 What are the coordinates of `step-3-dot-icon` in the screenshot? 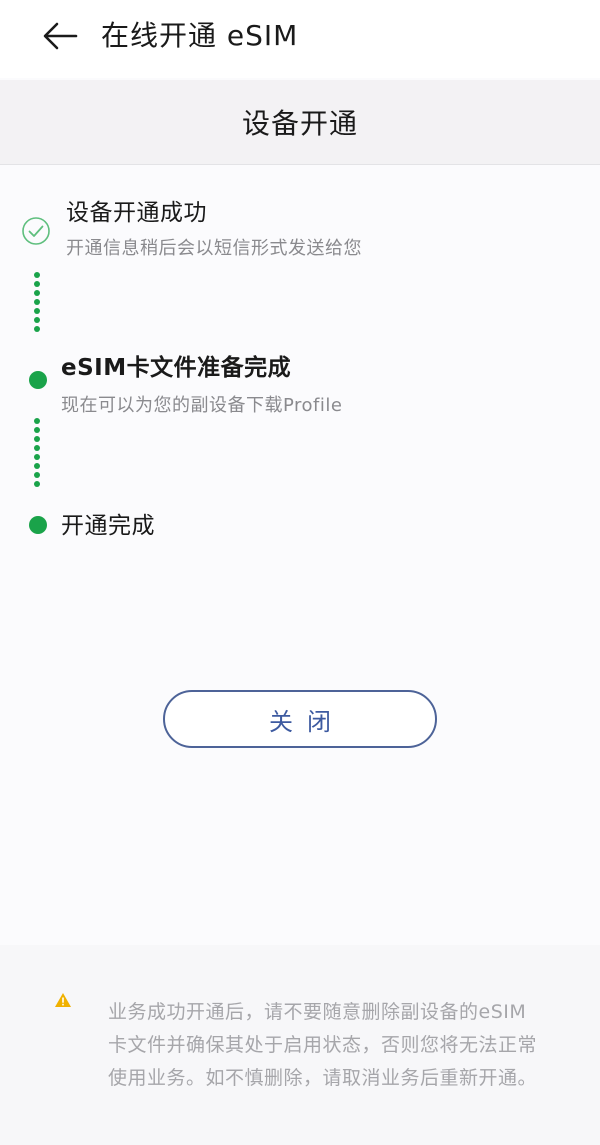 It's located at (38, 525).